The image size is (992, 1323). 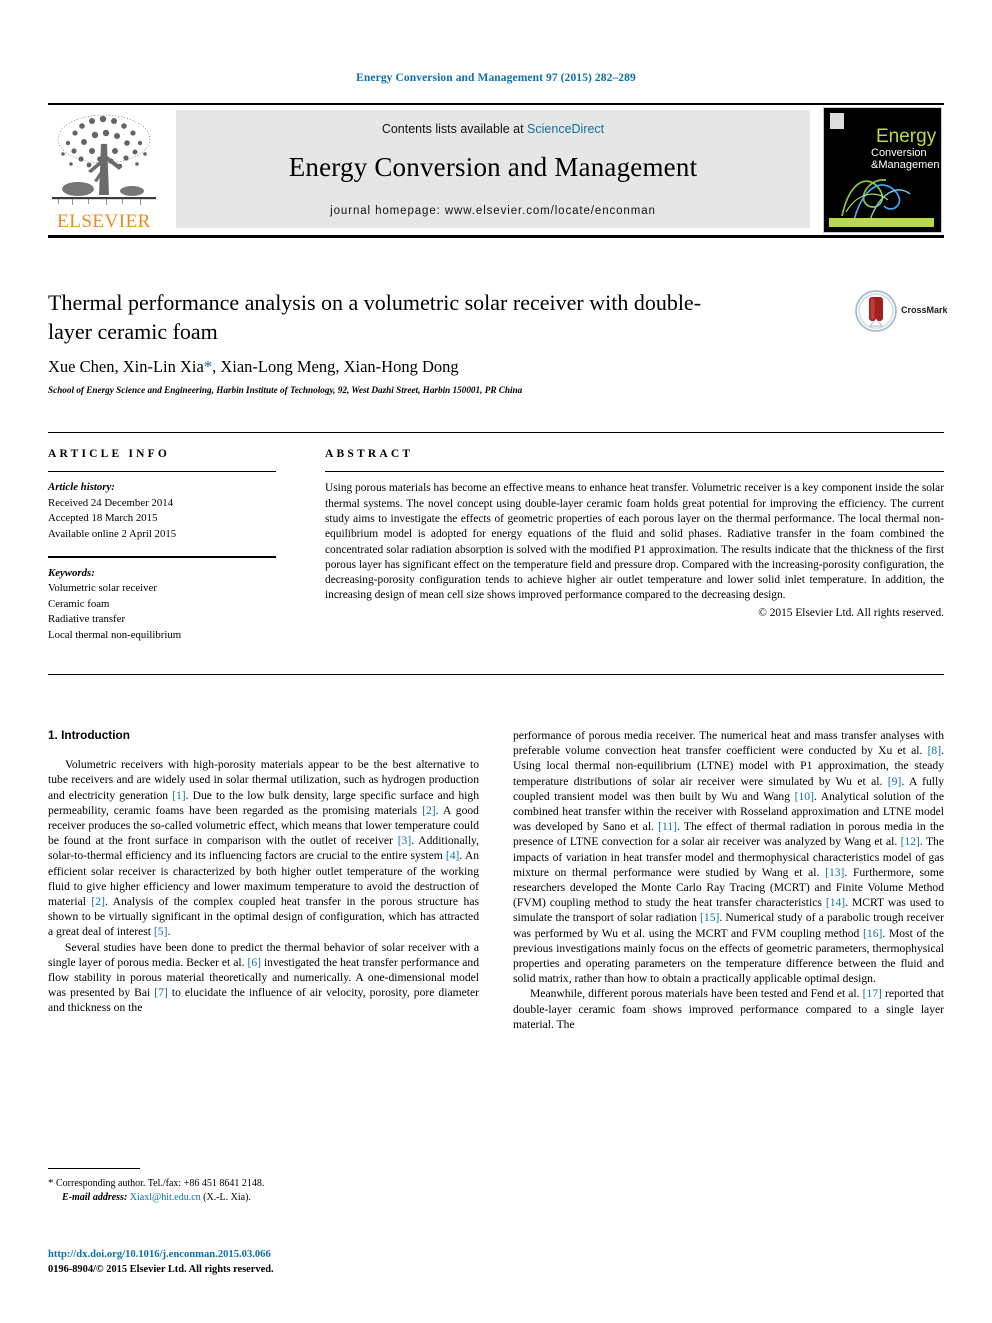 I want to click on article-history-accepted: Accepted 18 March 2015, so click(x=103, y=518).